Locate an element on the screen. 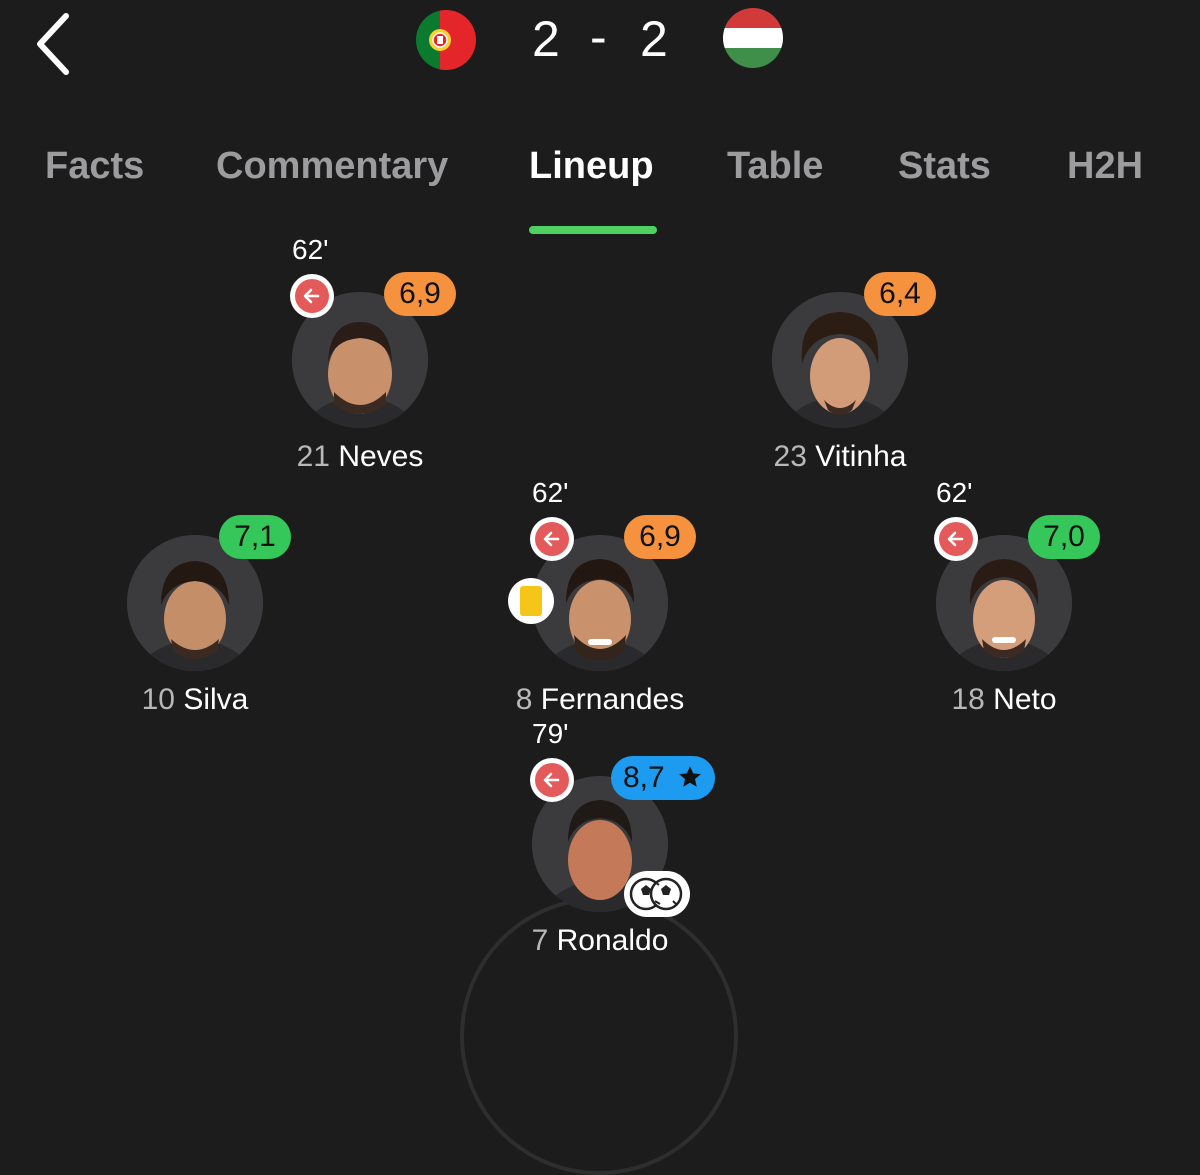 The height and width of the screenshot is (1175, 1200). player-surname: Silva is located at coordinates (216, 699).